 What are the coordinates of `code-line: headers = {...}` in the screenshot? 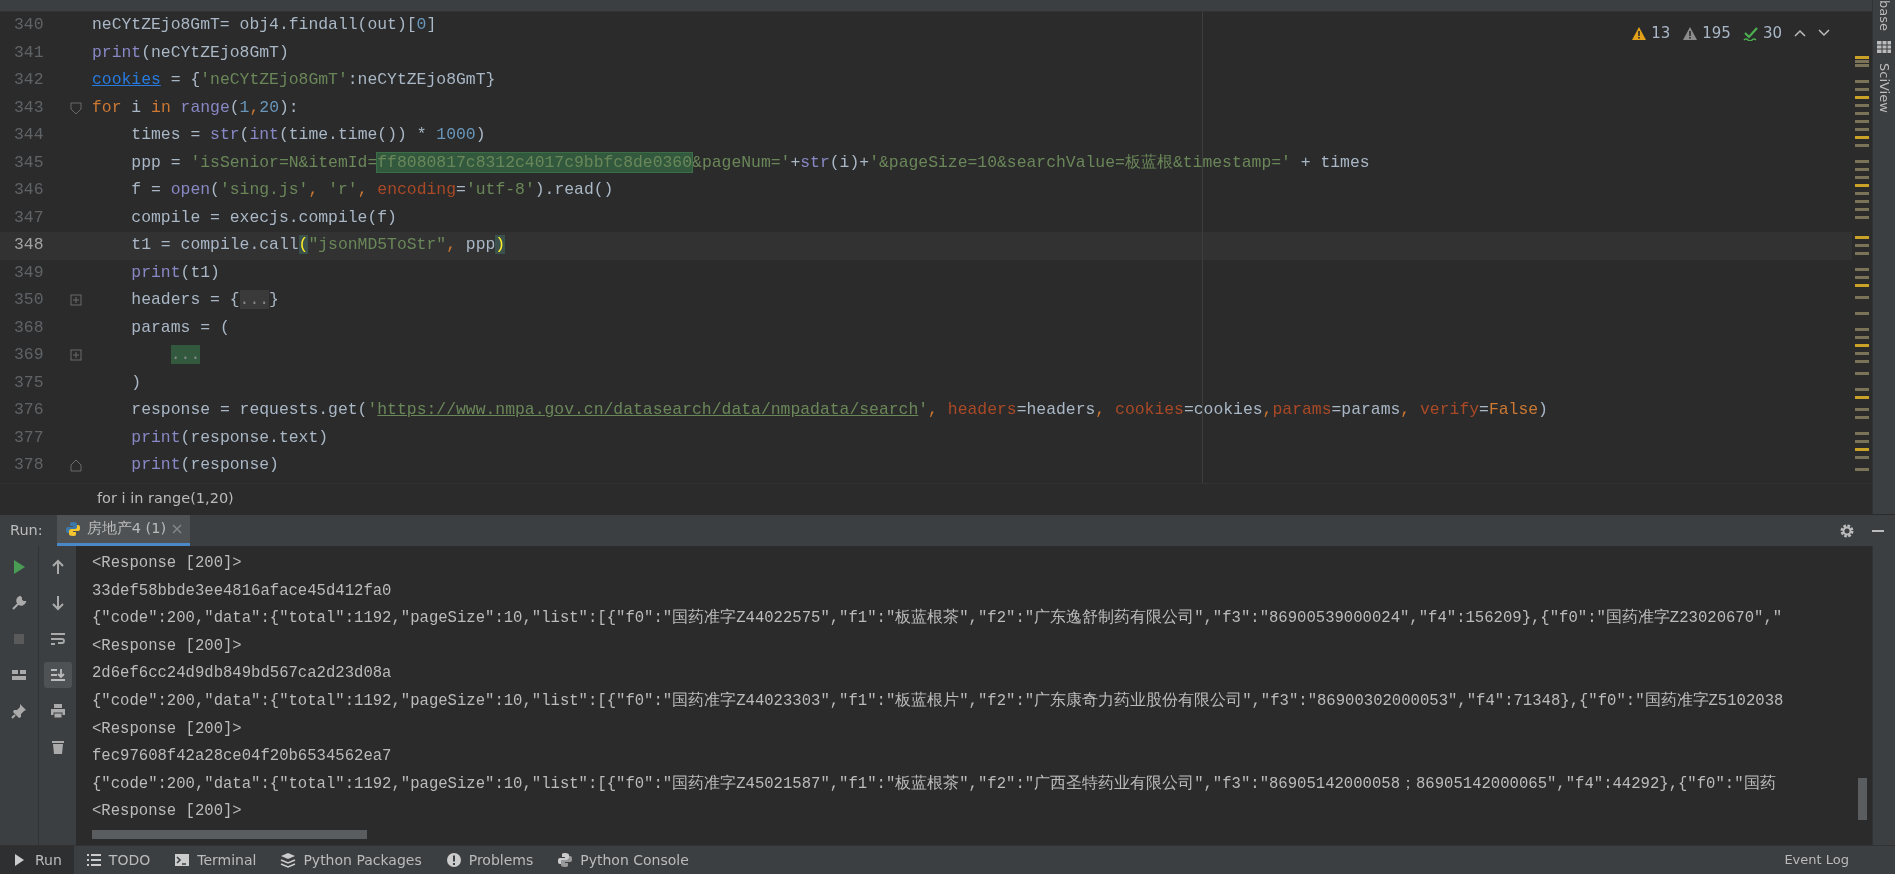 It's located at (204, 300).